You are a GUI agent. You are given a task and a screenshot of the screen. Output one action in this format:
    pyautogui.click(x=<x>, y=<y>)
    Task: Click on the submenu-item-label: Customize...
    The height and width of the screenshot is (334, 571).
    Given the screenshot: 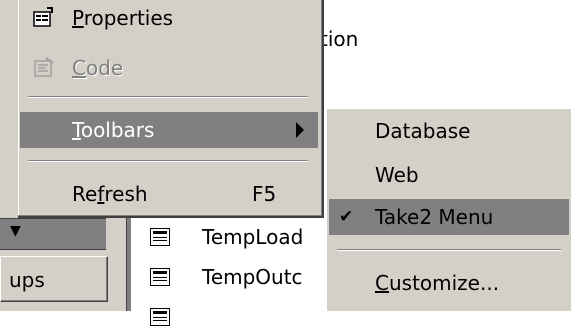 What is the action you would take?
    pyautogui.click(x=437, y=283)
    